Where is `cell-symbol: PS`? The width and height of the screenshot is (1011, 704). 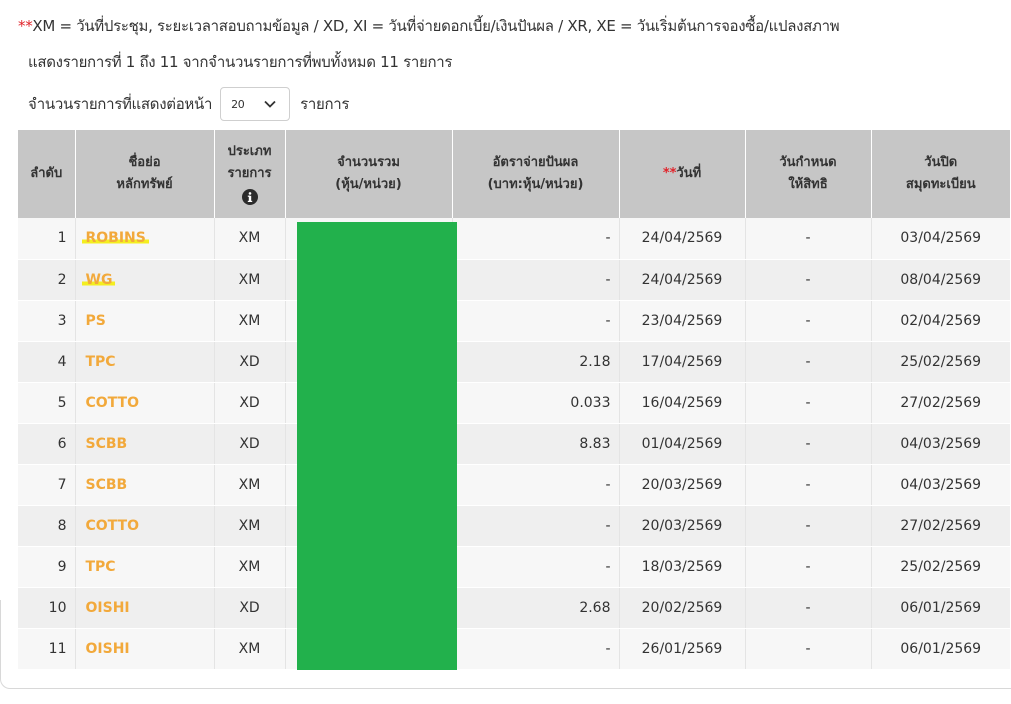
cell-symbol: PS is located at coordinates (145, 321).